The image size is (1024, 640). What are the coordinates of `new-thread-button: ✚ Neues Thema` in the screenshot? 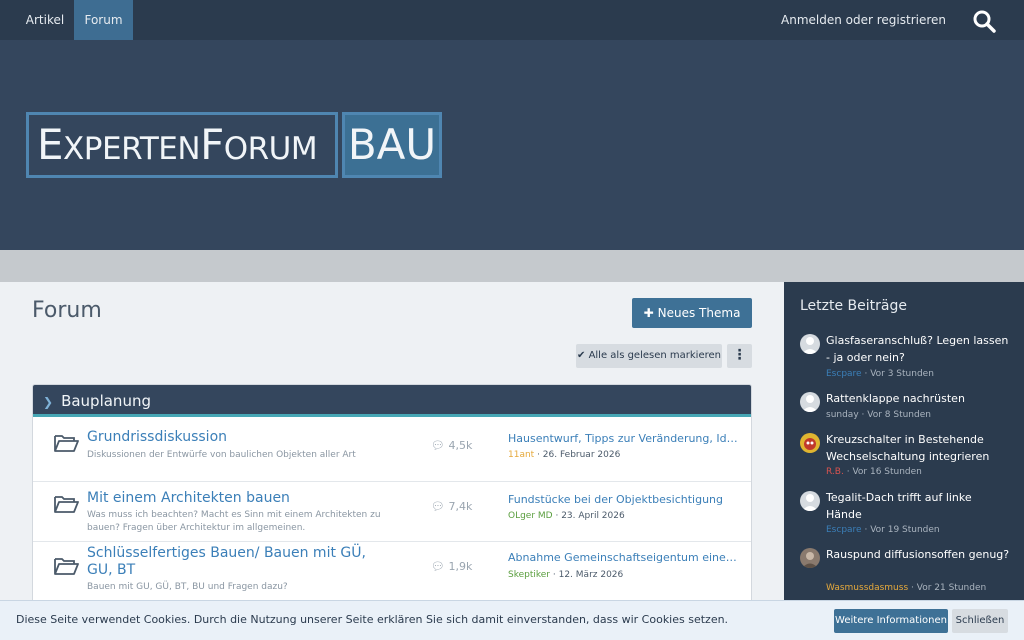 It's located at (692, 313).